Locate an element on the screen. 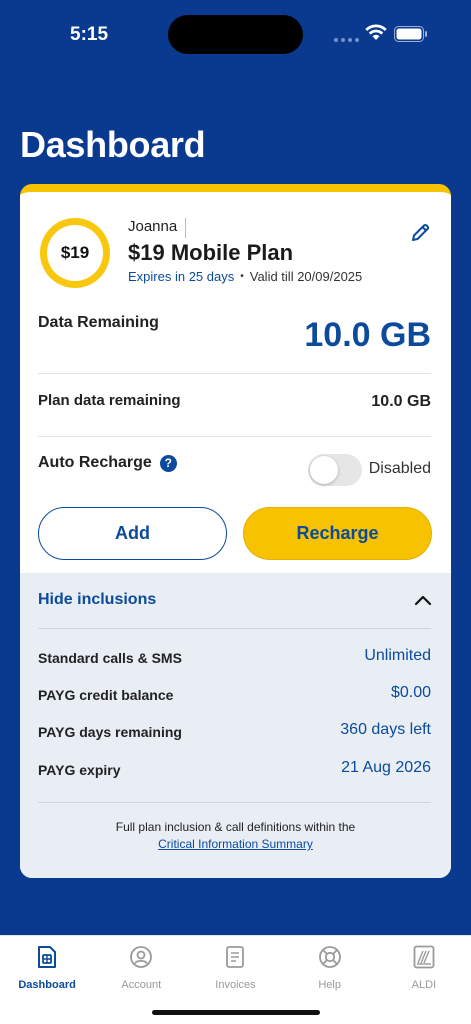  help-question-icon: ? is located at coordinates (168, 463).